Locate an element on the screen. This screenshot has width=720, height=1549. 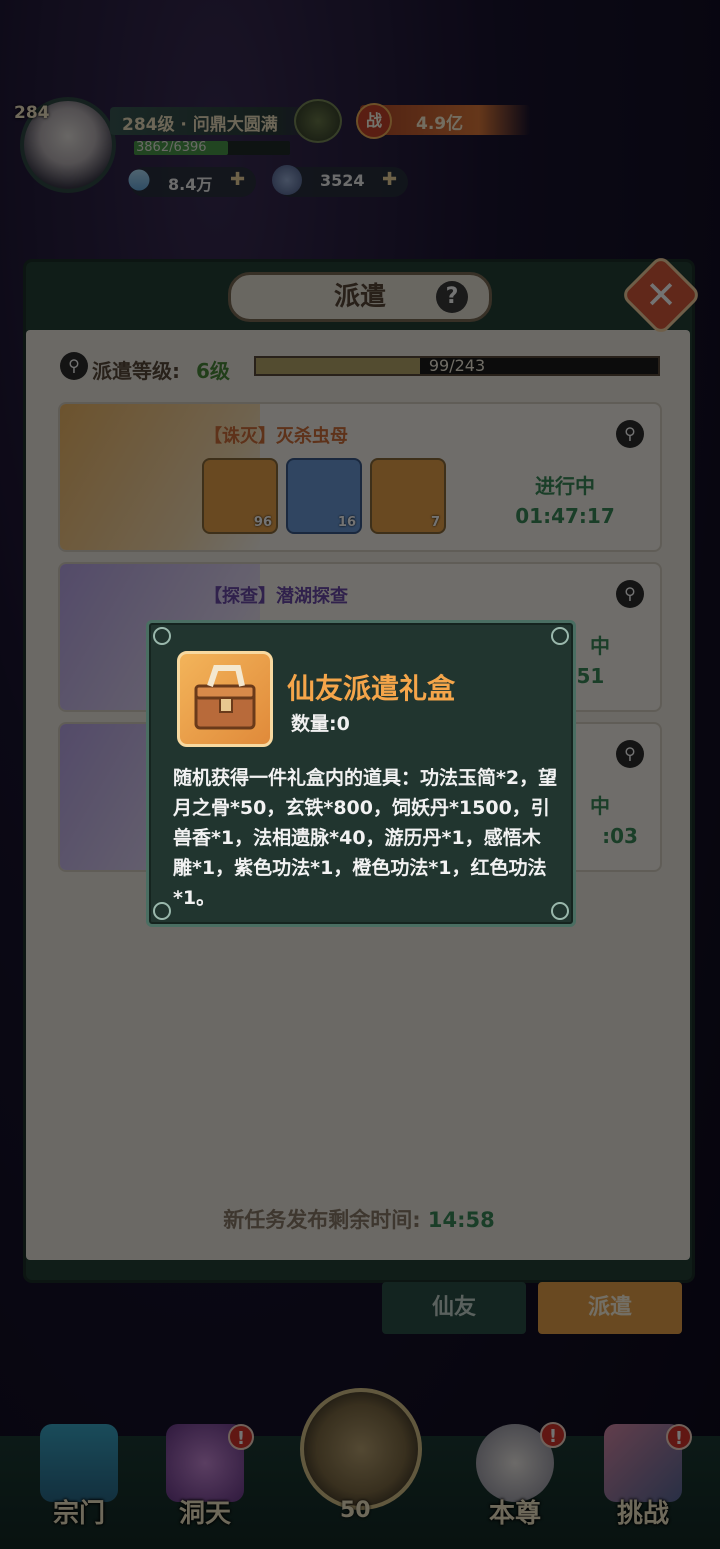
power-icon: 战 is located at coordinates (374, 121).